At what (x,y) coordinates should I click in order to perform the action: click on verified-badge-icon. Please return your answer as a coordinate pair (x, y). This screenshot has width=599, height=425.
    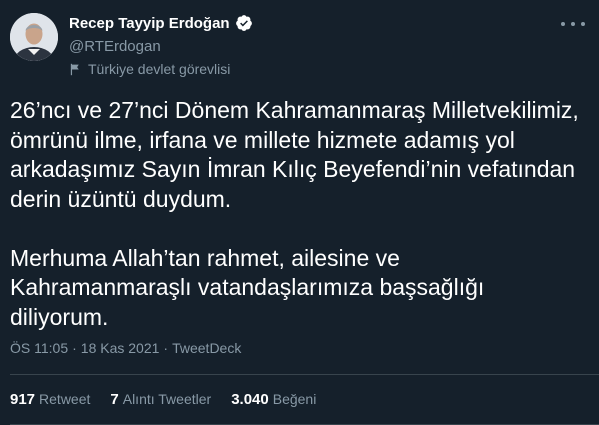
    Looking at the image, I should click on (243, 23).